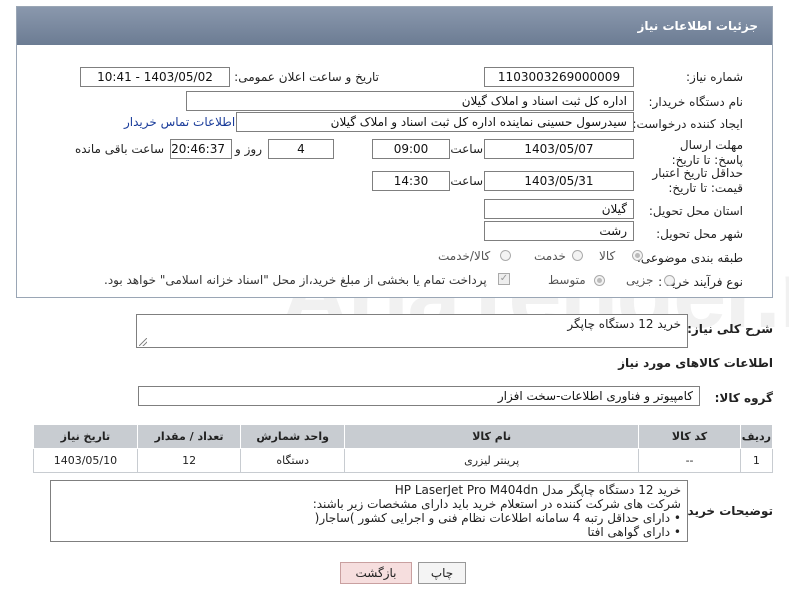 The width and height of the screenshot is (789, 598). I want to click on deadline-time-field: 09:00, so click(411, 149).